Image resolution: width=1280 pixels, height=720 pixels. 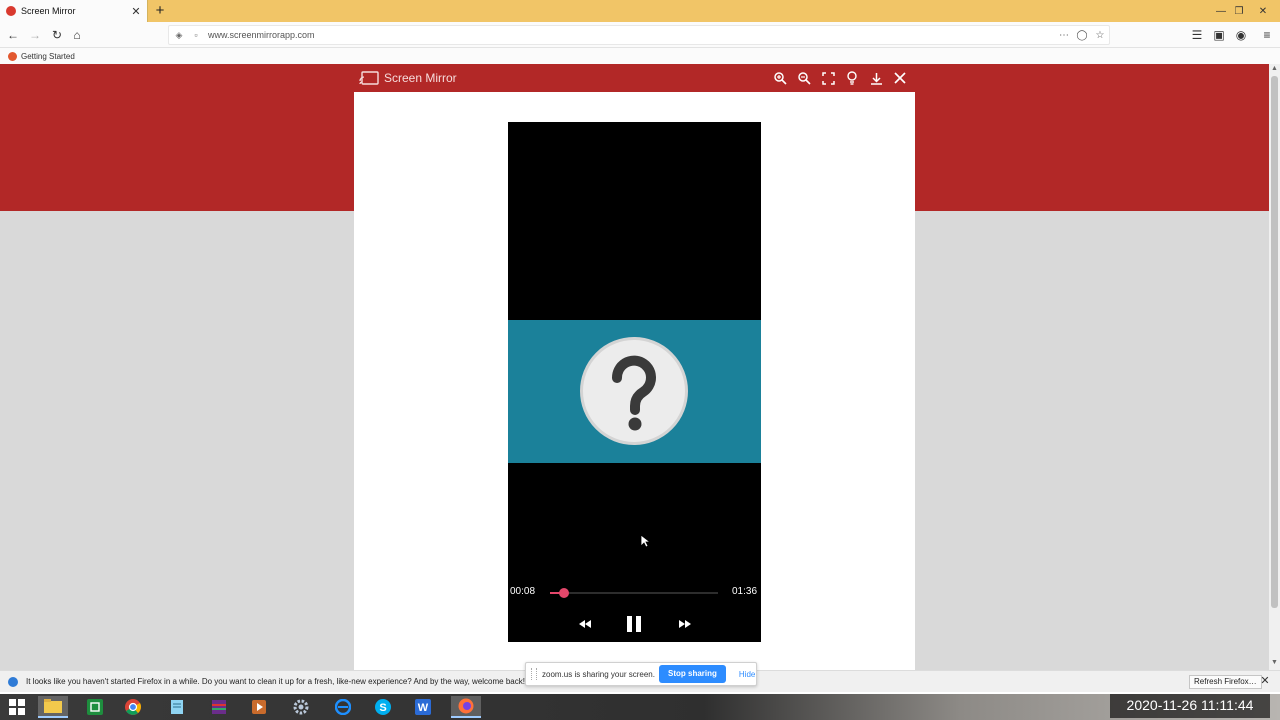 I want to click on new-tab-button: +, so click(x=160, y=11).